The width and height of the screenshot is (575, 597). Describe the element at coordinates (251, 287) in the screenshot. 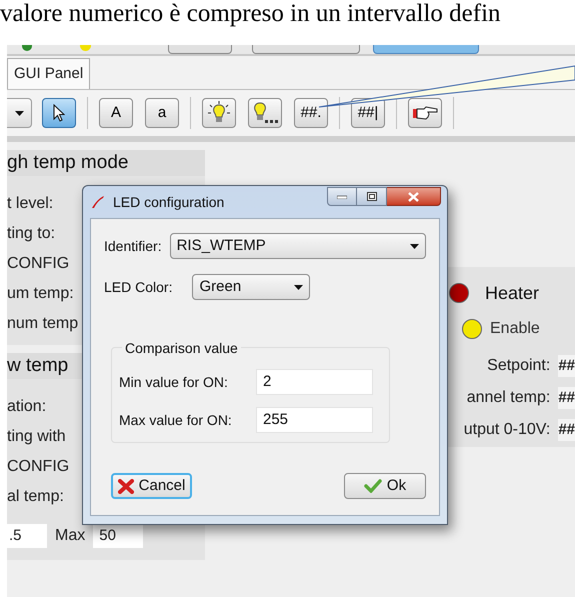

I see `dropdown: Green` at that location.